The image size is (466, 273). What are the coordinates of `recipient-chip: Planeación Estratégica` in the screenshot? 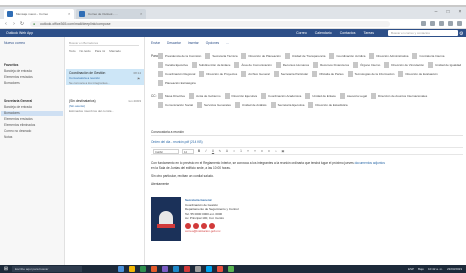 It's located at (177, 83).